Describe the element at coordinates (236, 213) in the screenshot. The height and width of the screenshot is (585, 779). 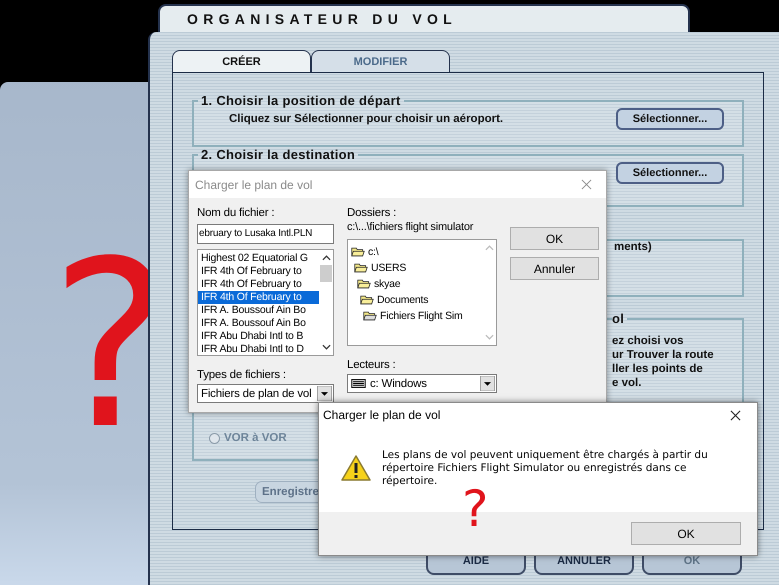
I see `field-label: Nom du fichier :` at that location.